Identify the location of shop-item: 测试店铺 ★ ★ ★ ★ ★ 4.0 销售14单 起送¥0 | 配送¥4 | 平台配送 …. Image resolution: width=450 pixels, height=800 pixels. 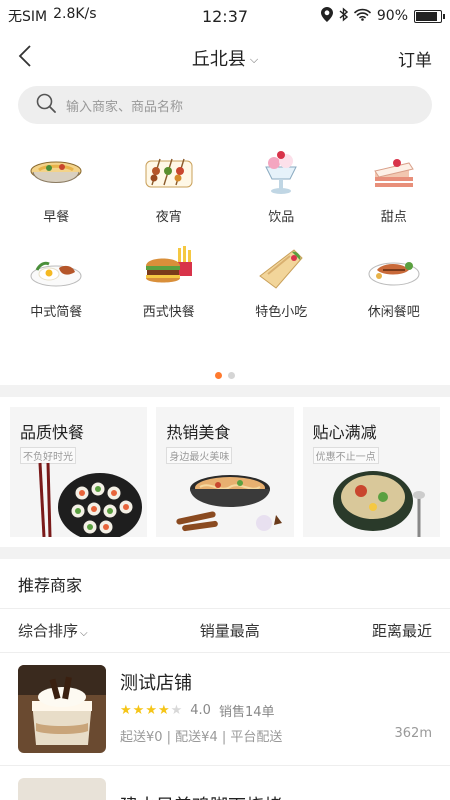
(225, 709).